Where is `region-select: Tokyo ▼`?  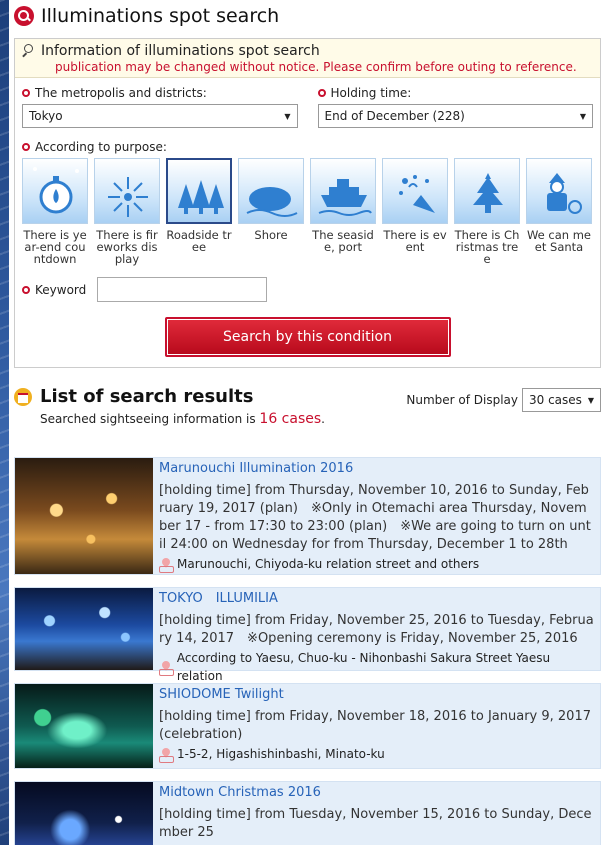 region-select: Tokyo ▼ is located at coordinates (160, 116).